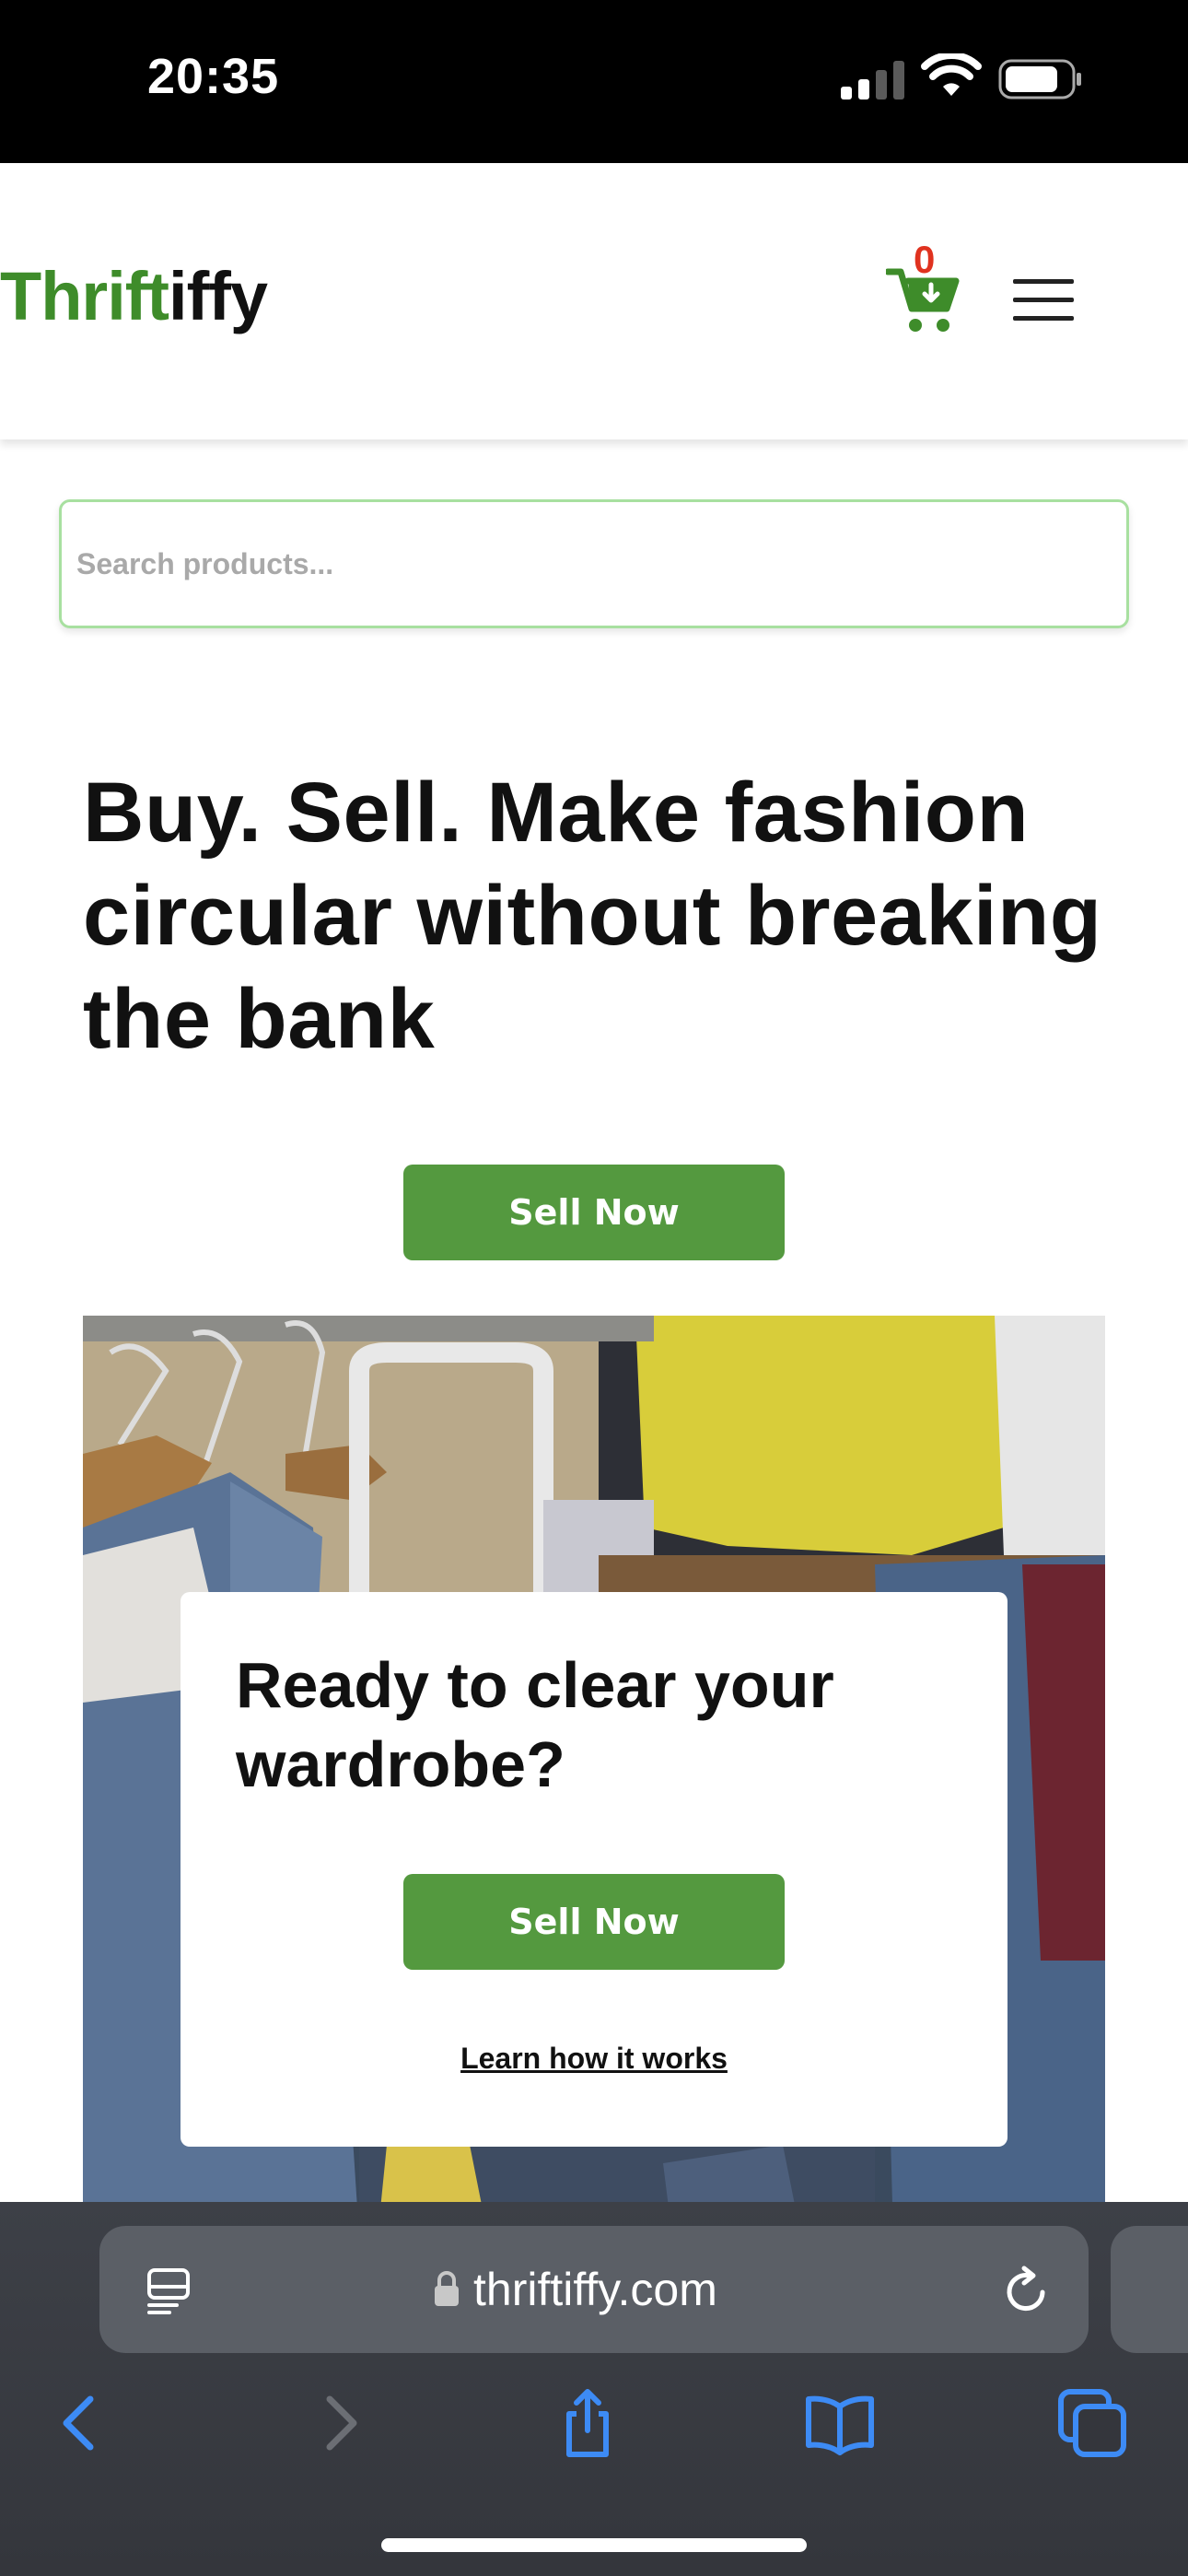 The width and height of the screenshot is (1188, 2576). Describe the element at coordinates (594, 301) in the screenshot. I see `site-header: Thriftiffy 0` at that location.